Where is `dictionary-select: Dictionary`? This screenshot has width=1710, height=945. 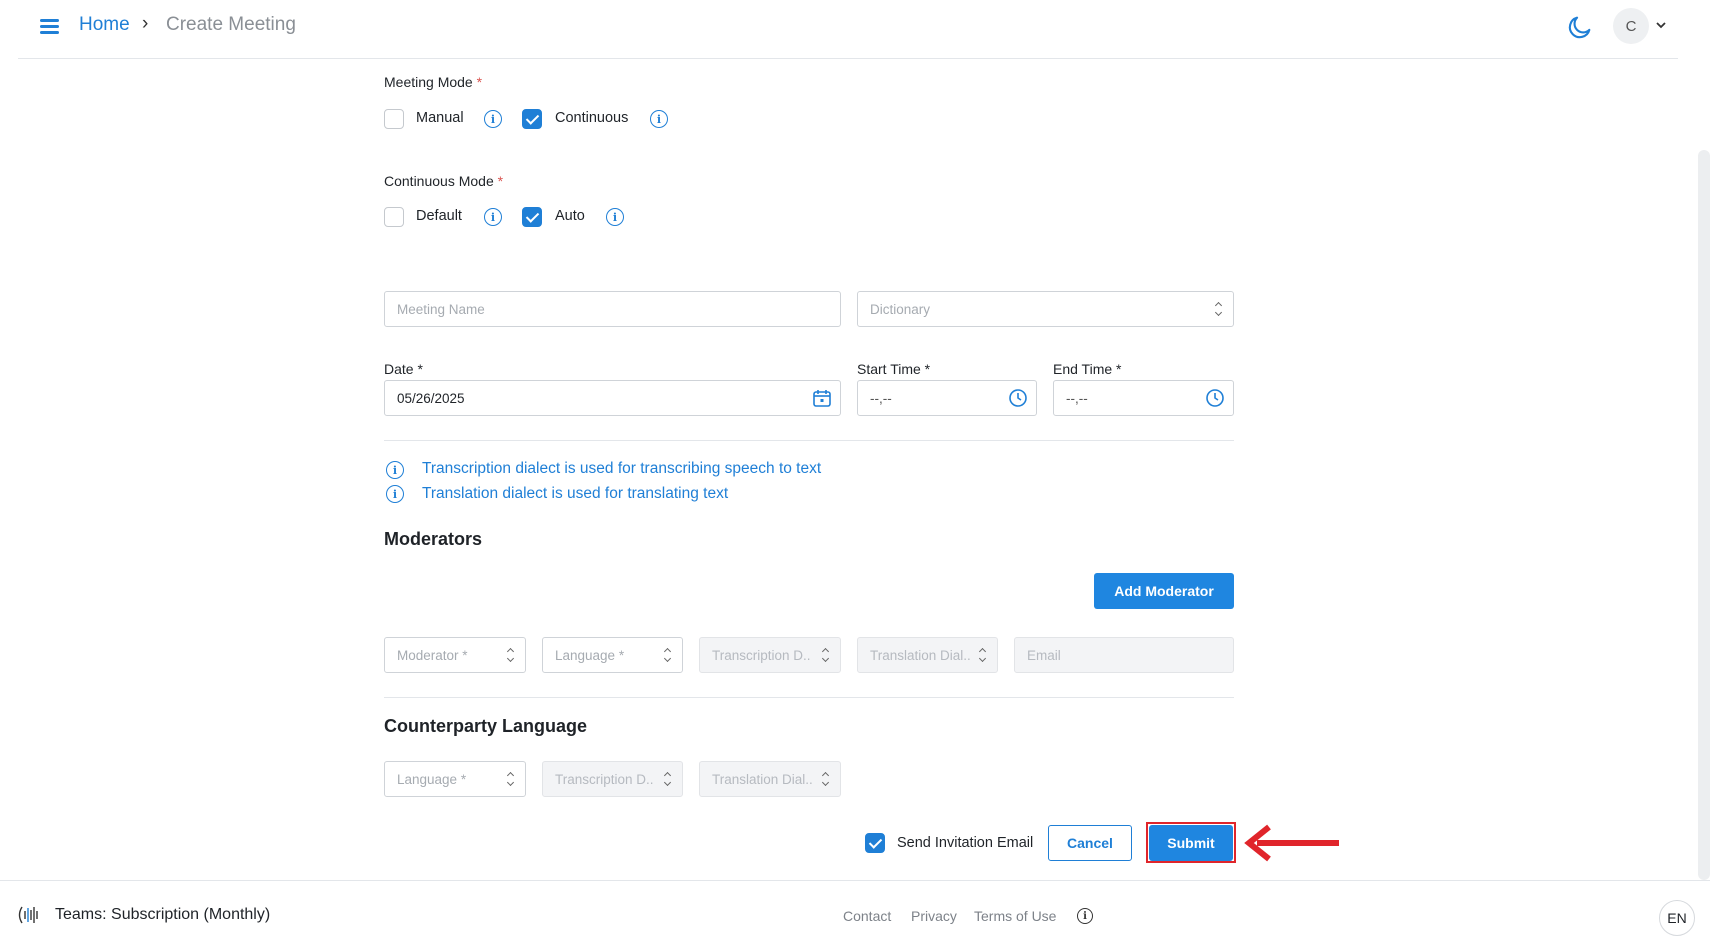 dictionary-select: Dictionary is located at coordinates (1045, 309).